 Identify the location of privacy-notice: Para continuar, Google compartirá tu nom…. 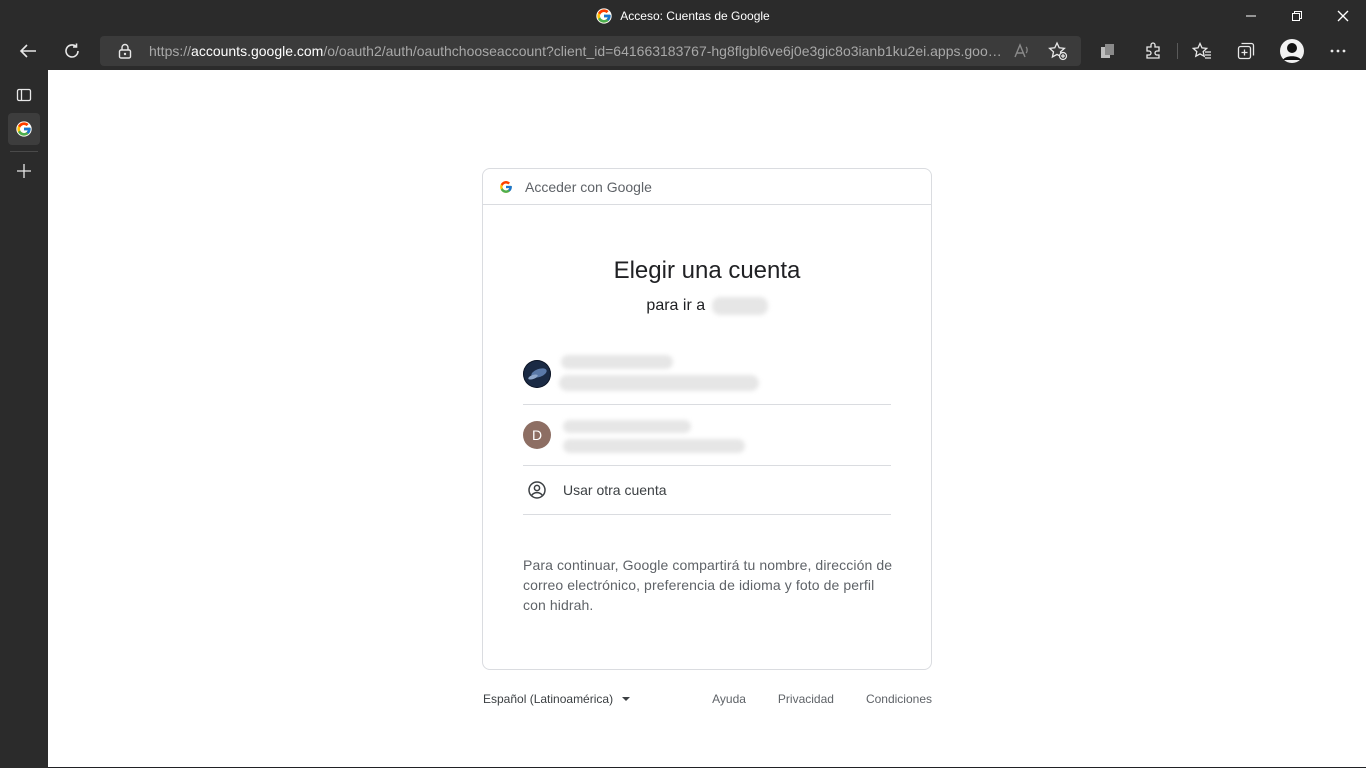
(708, 585).